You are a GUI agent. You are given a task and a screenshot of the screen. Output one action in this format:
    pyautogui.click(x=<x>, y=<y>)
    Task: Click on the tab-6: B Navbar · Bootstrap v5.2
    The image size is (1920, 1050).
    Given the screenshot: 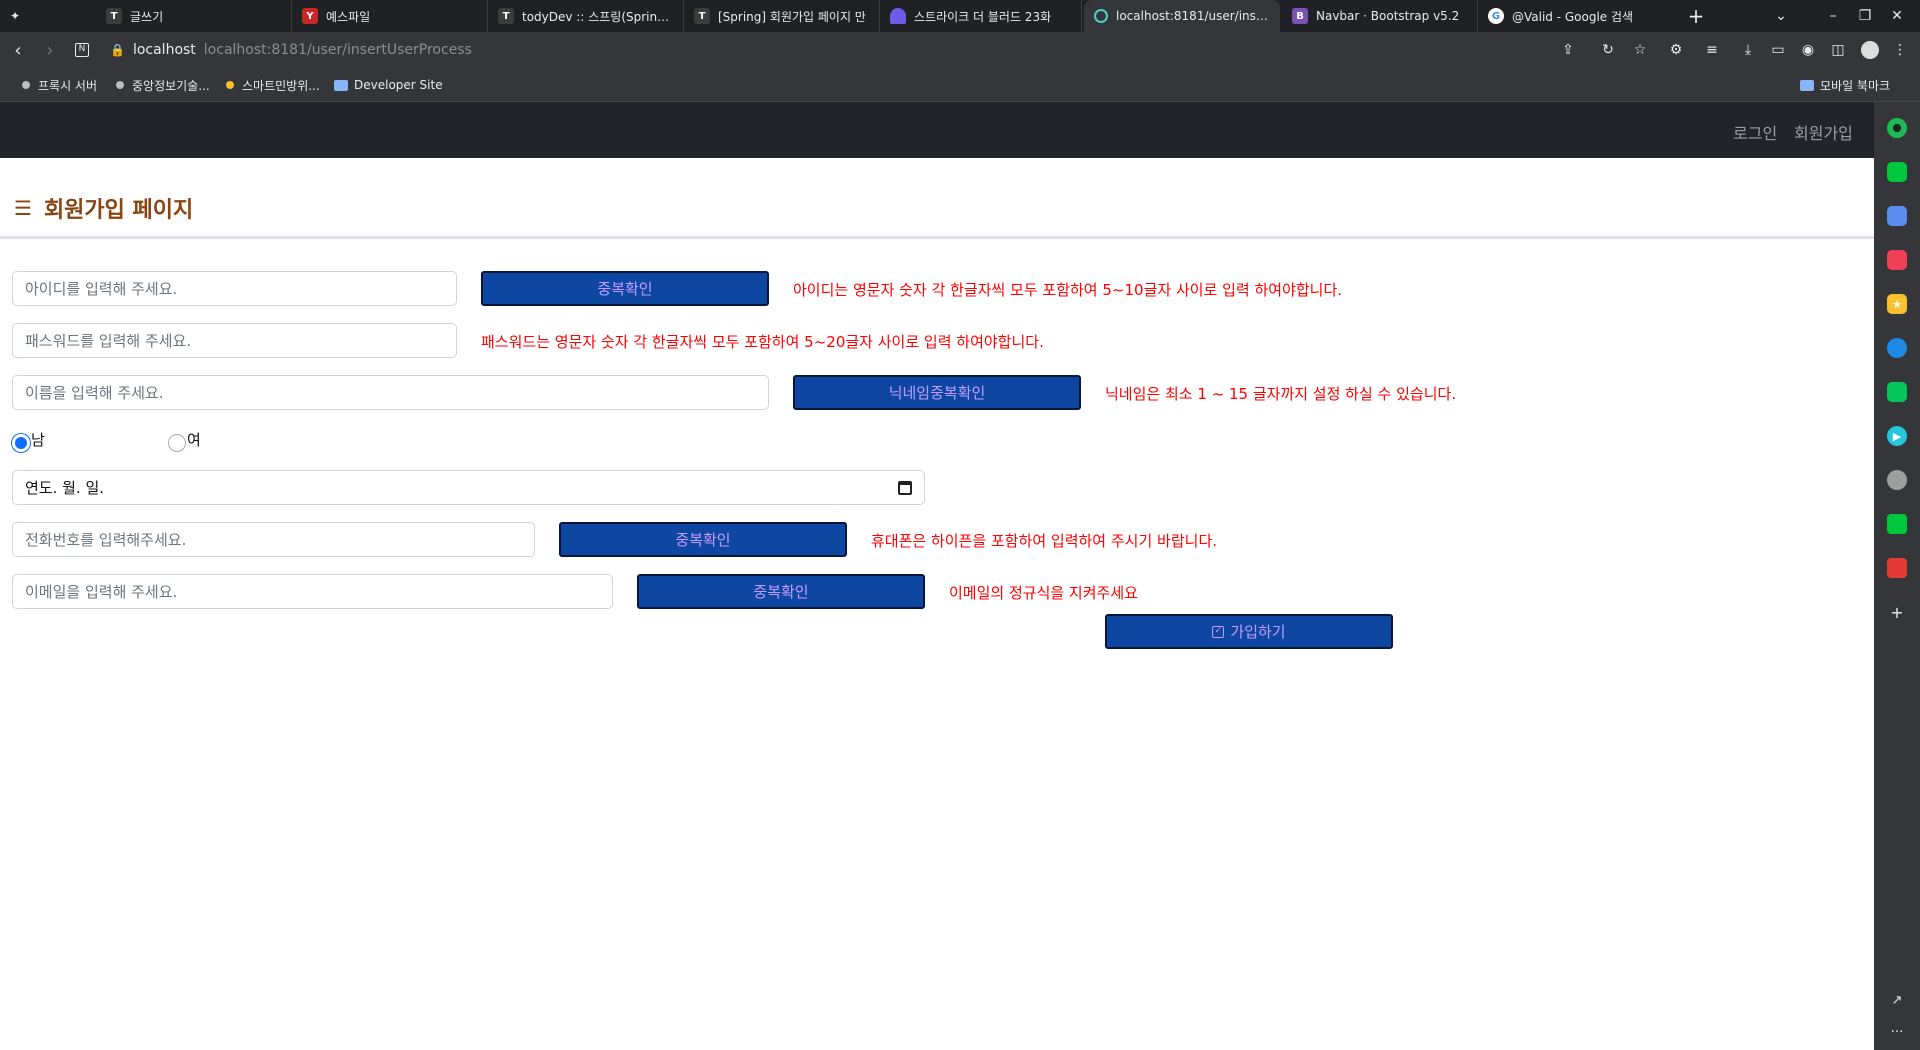 What is the action you would take?
    pyautogui.click(x=1380, y=16)
    